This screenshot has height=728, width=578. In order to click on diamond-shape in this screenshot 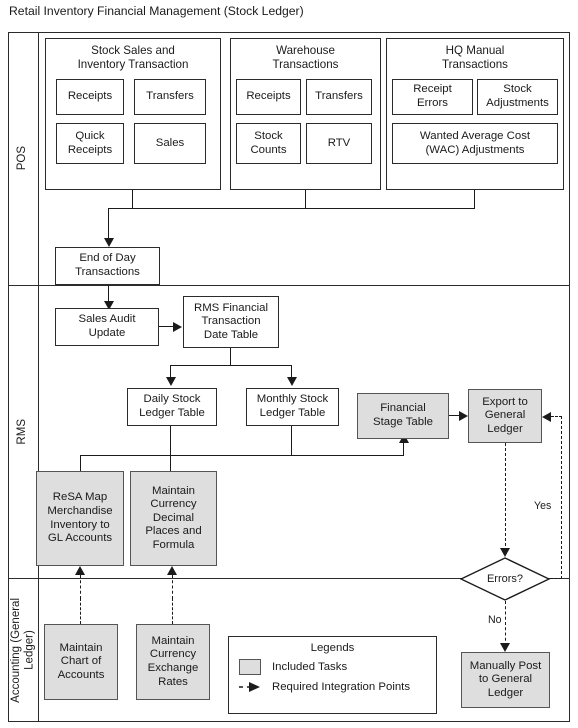, I will do `click(505, 579)`.